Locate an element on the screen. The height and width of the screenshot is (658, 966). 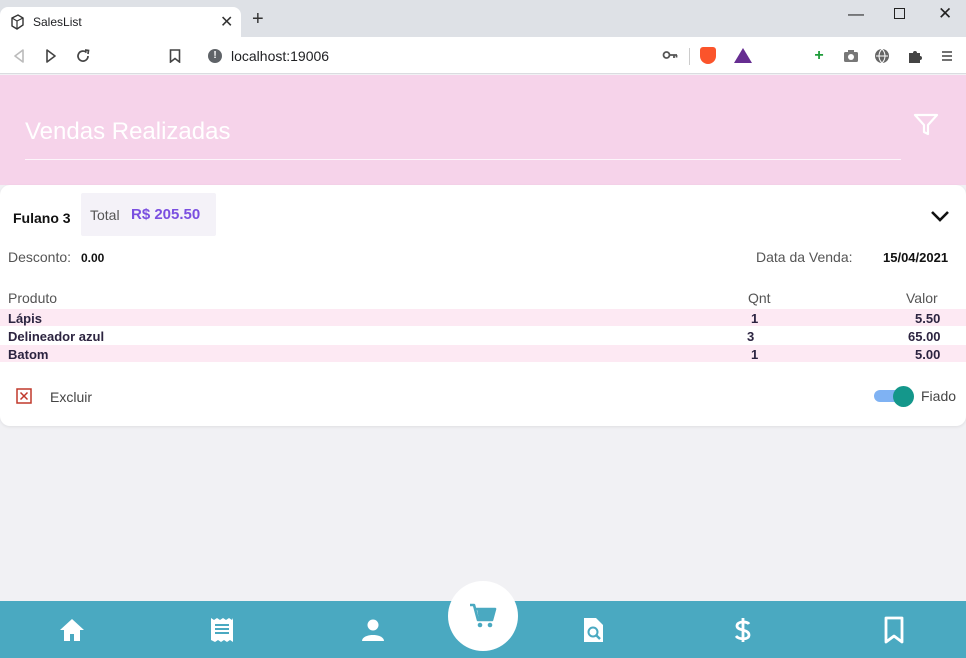
header-divider is located at coordinates (463, 159).